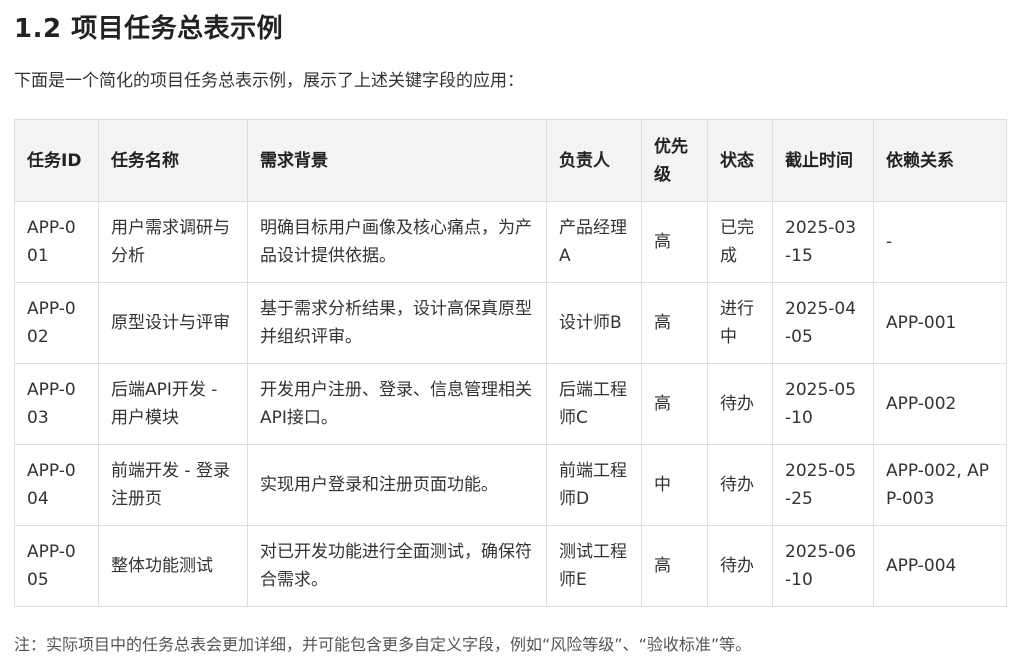 This screenshot has width=1020, height=666. I want to click on cell-owner: 后端工程师C, so click(594, 404).